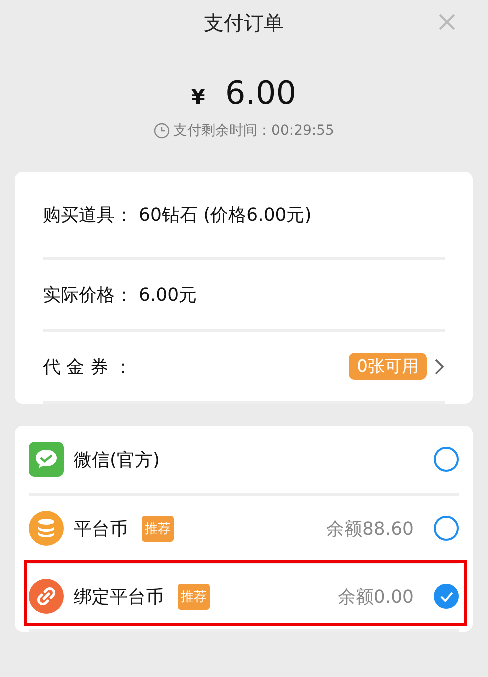  What do you see at coordinates (119, 597) in the screenshot?
I see `payment-name: 绑定平台币` at bounding box center [119, 597].